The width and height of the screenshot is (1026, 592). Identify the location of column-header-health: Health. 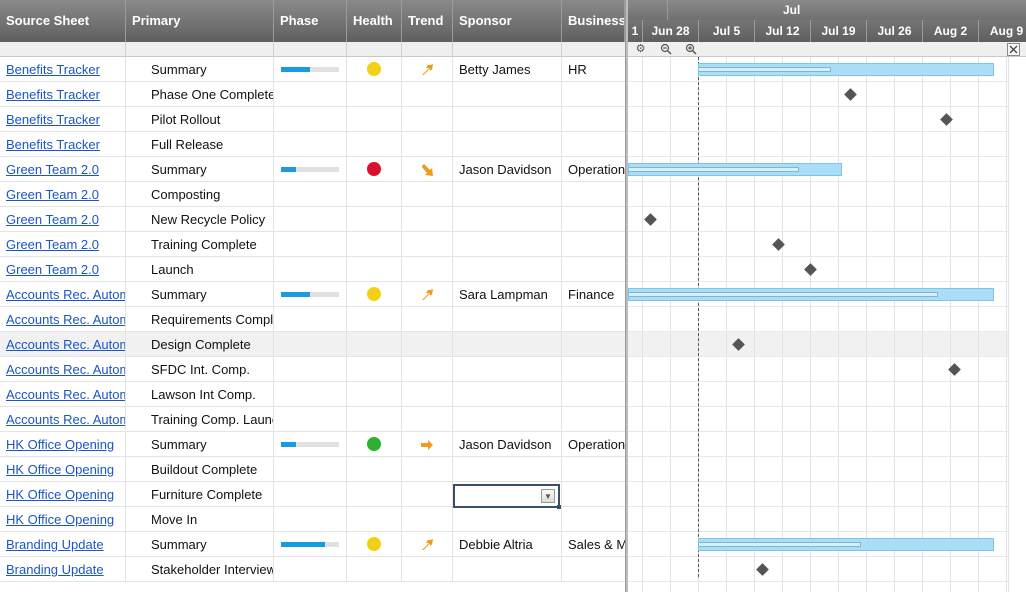
(374, 21).